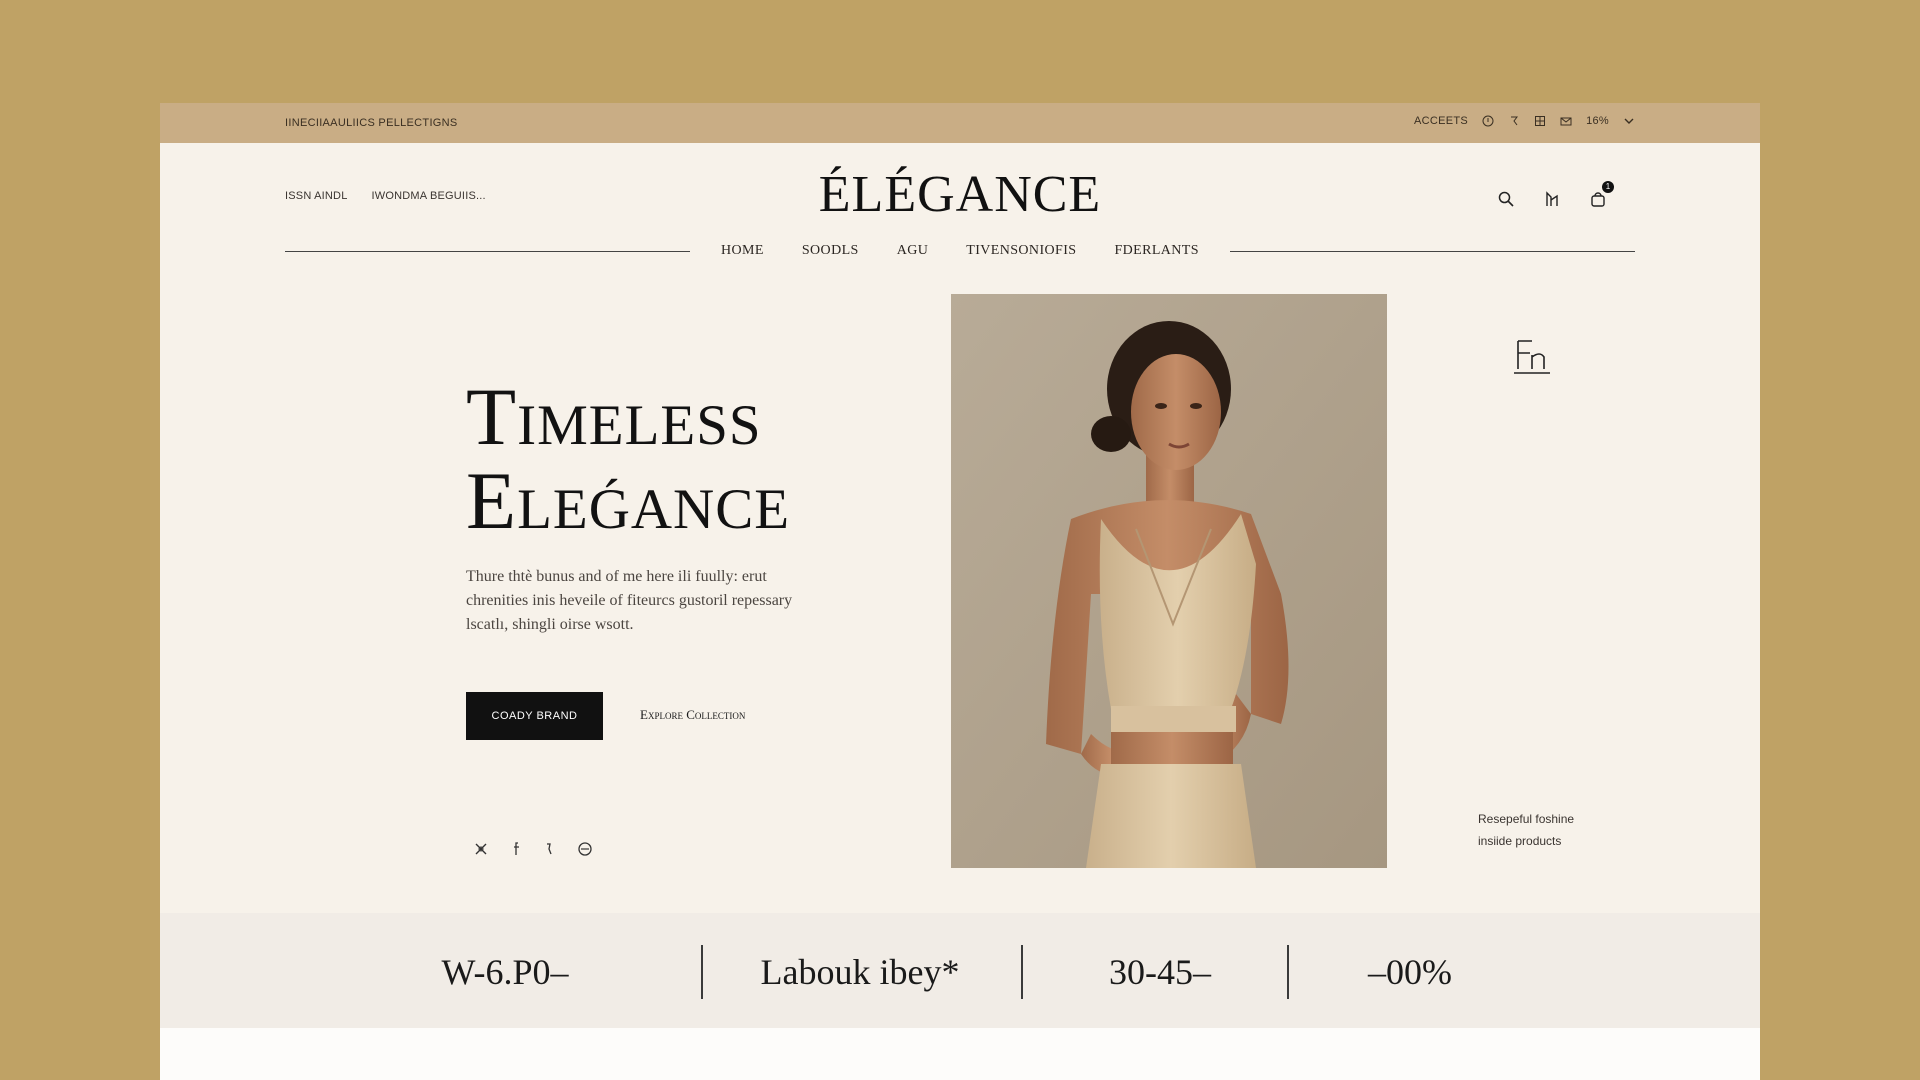 The image size is (1920, 1080). Describe the element at coordinates (533, 850) in the screenshot. I see `social-links` at that location.